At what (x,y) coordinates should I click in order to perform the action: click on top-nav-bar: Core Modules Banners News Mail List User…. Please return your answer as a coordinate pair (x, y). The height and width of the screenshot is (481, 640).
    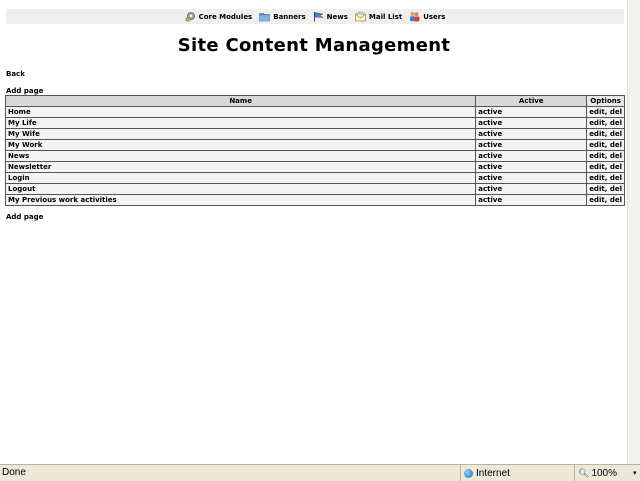
    Looking at the image, I should click on (315, 16).